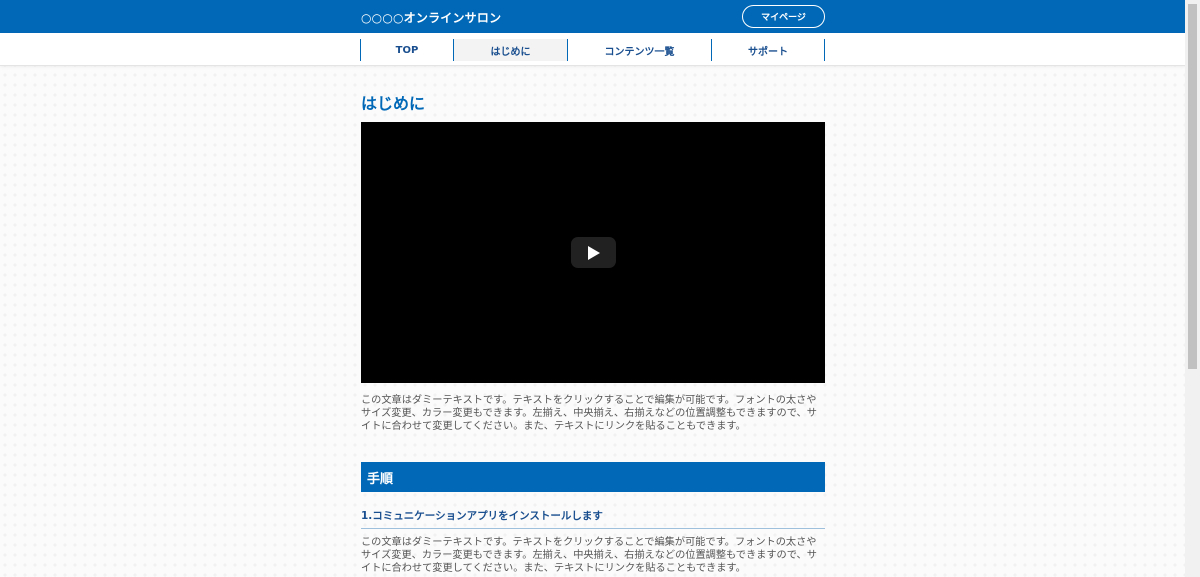  I want to click on nav-item-top: TOP, so click(407, 50).